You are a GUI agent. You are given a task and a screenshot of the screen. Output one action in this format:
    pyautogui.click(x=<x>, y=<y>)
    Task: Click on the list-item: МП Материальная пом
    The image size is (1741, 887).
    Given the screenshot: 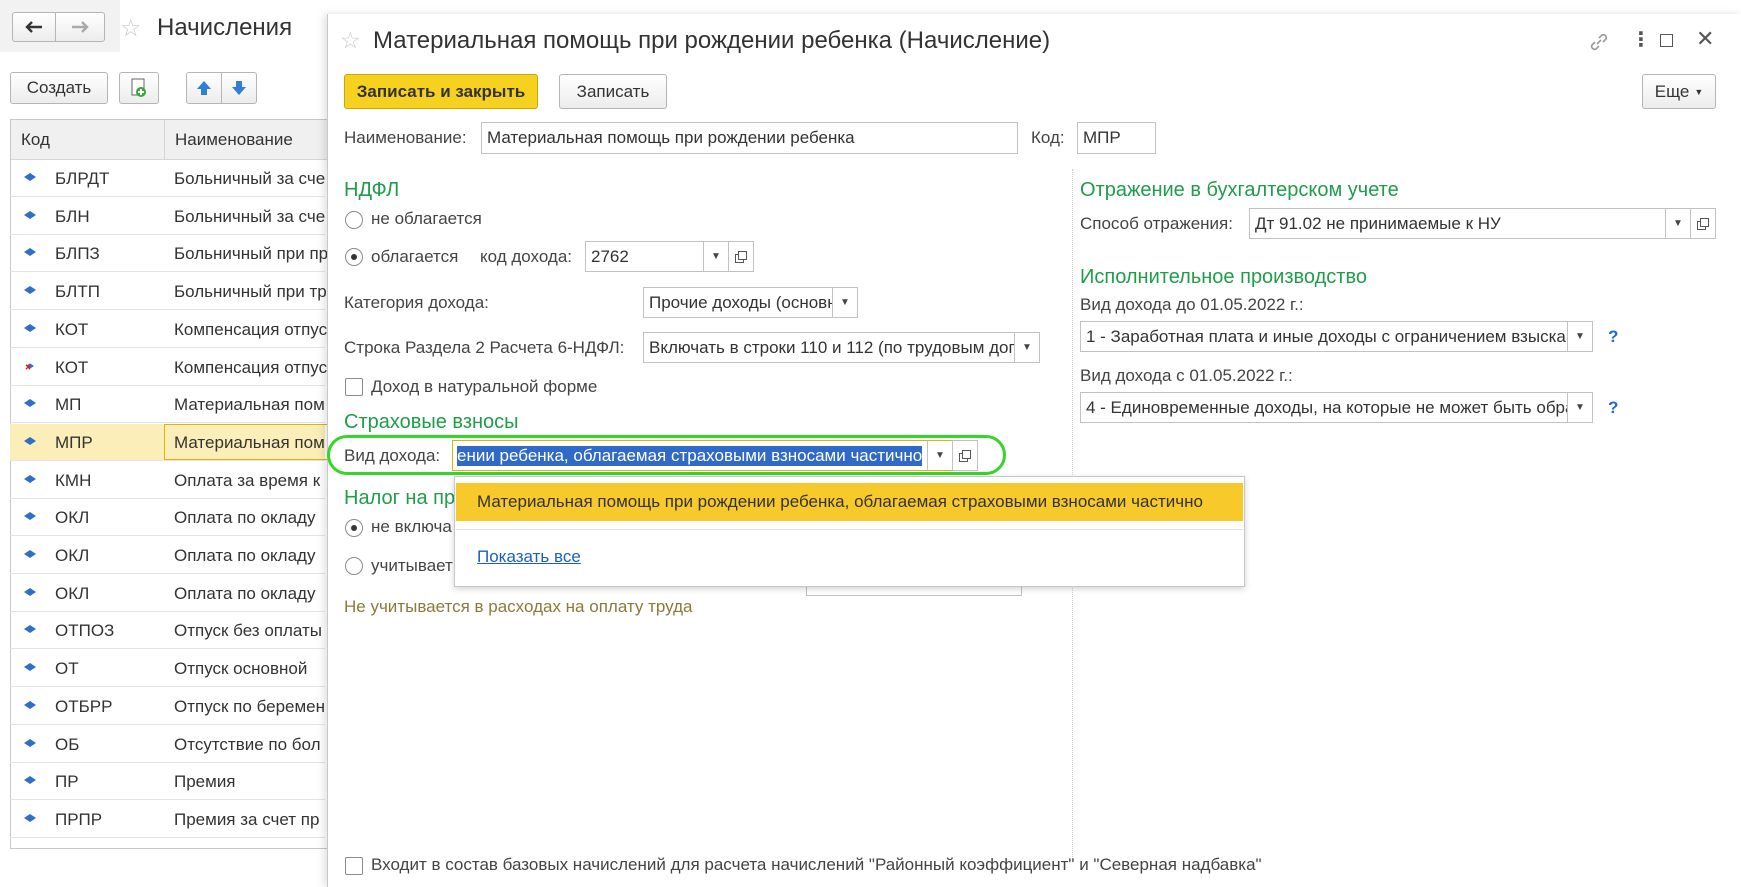 What is the action you would take?
    pyautogui.click(x=167, y=405)
    